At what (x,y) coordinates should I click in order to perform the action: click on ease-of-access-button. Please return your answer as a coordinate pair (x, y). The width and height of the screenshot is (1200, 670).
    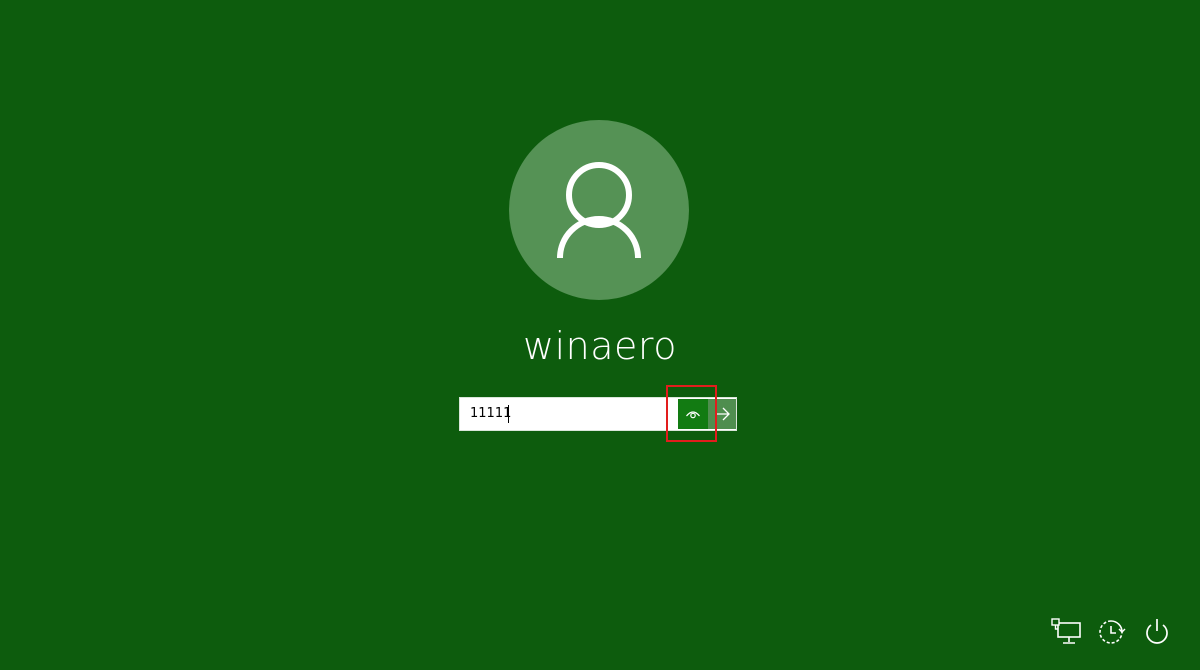
    Looking at the image, I should click on (1111, 631).